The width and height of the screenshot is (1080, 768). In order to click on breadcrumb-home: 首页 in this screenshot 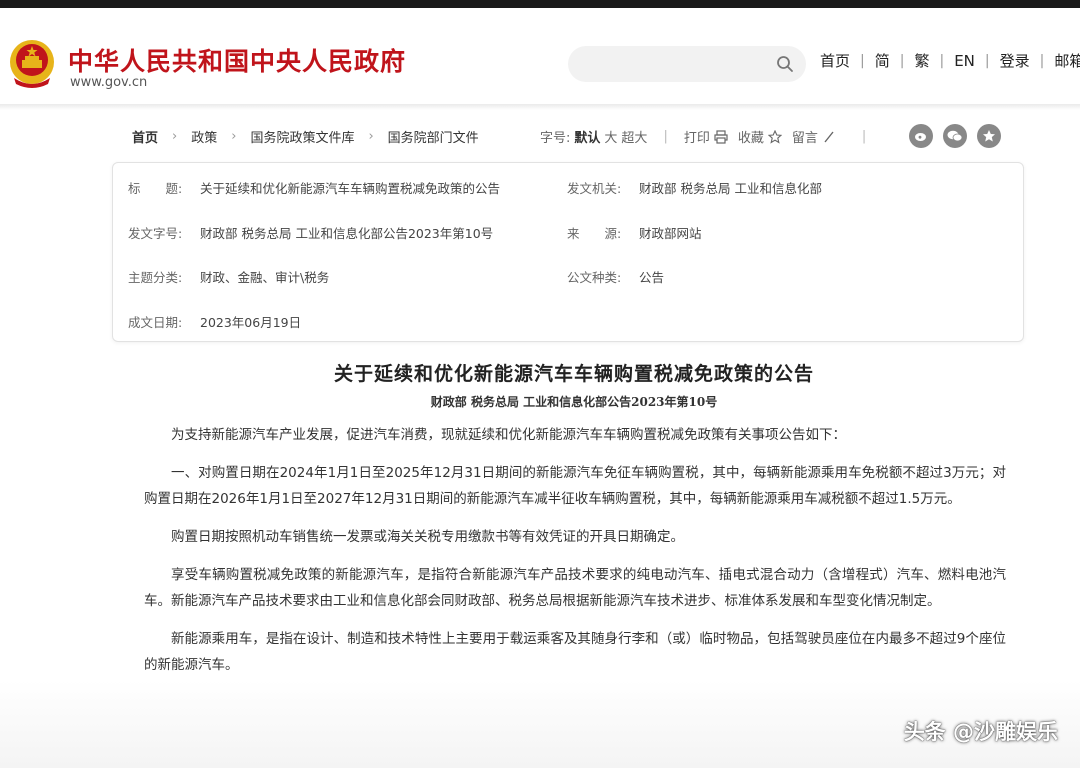, I will do `click(145, 136)`.